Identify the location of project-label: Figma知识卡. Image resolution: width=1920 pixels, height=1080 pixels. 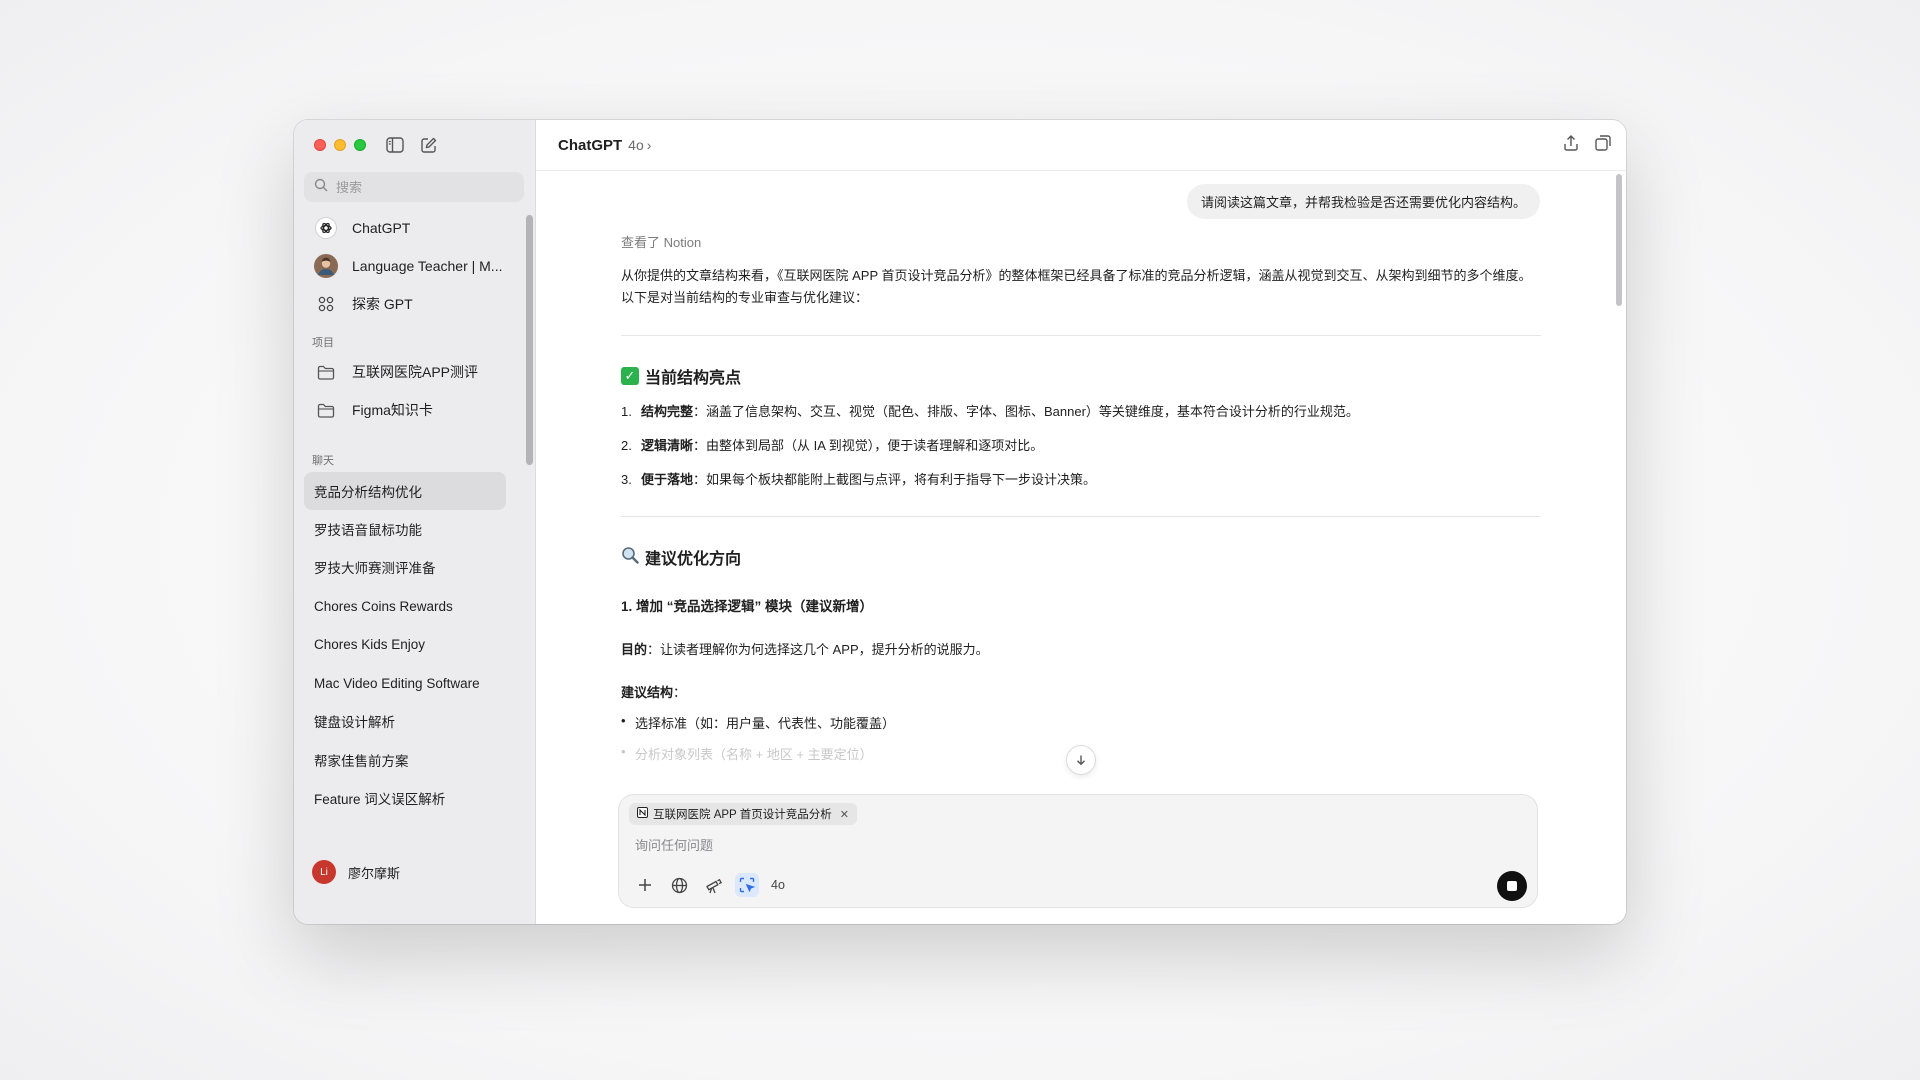
(392, 410).